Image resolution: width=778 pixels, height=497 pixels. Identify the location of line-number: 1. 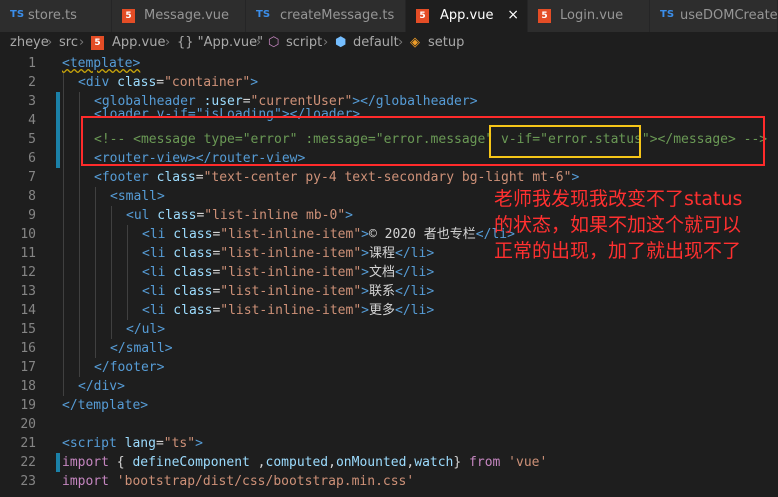
(32, 63).